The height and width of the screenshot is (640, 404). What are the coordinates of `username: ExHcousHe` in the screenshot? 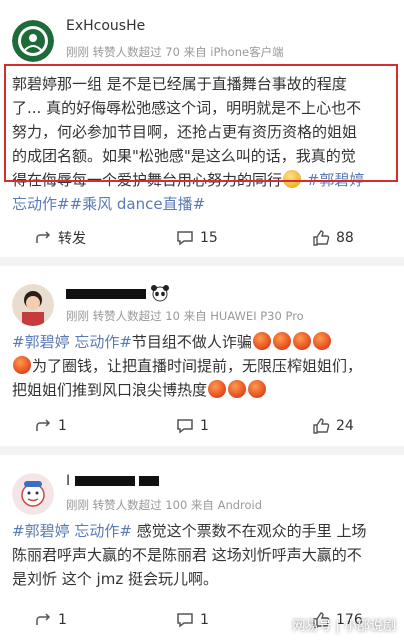 It's located at (105, 26).